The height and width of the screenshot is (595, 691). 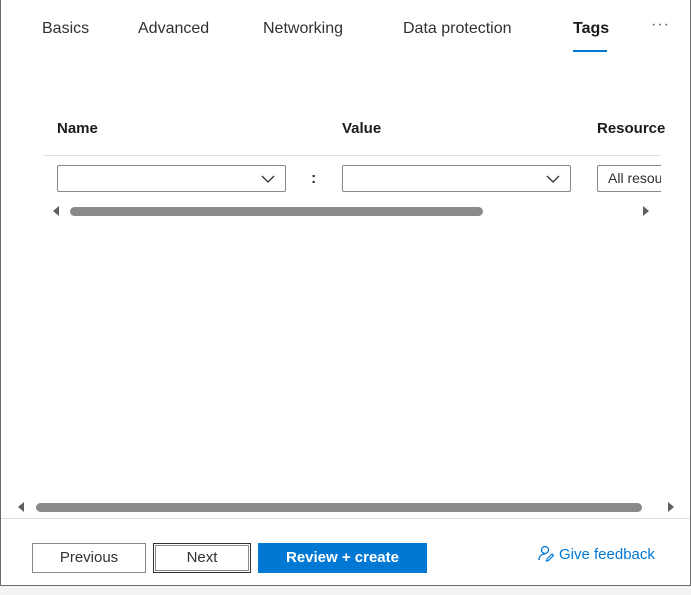 I want to click on tab-basics: Basics, so click(x=65, y=29).